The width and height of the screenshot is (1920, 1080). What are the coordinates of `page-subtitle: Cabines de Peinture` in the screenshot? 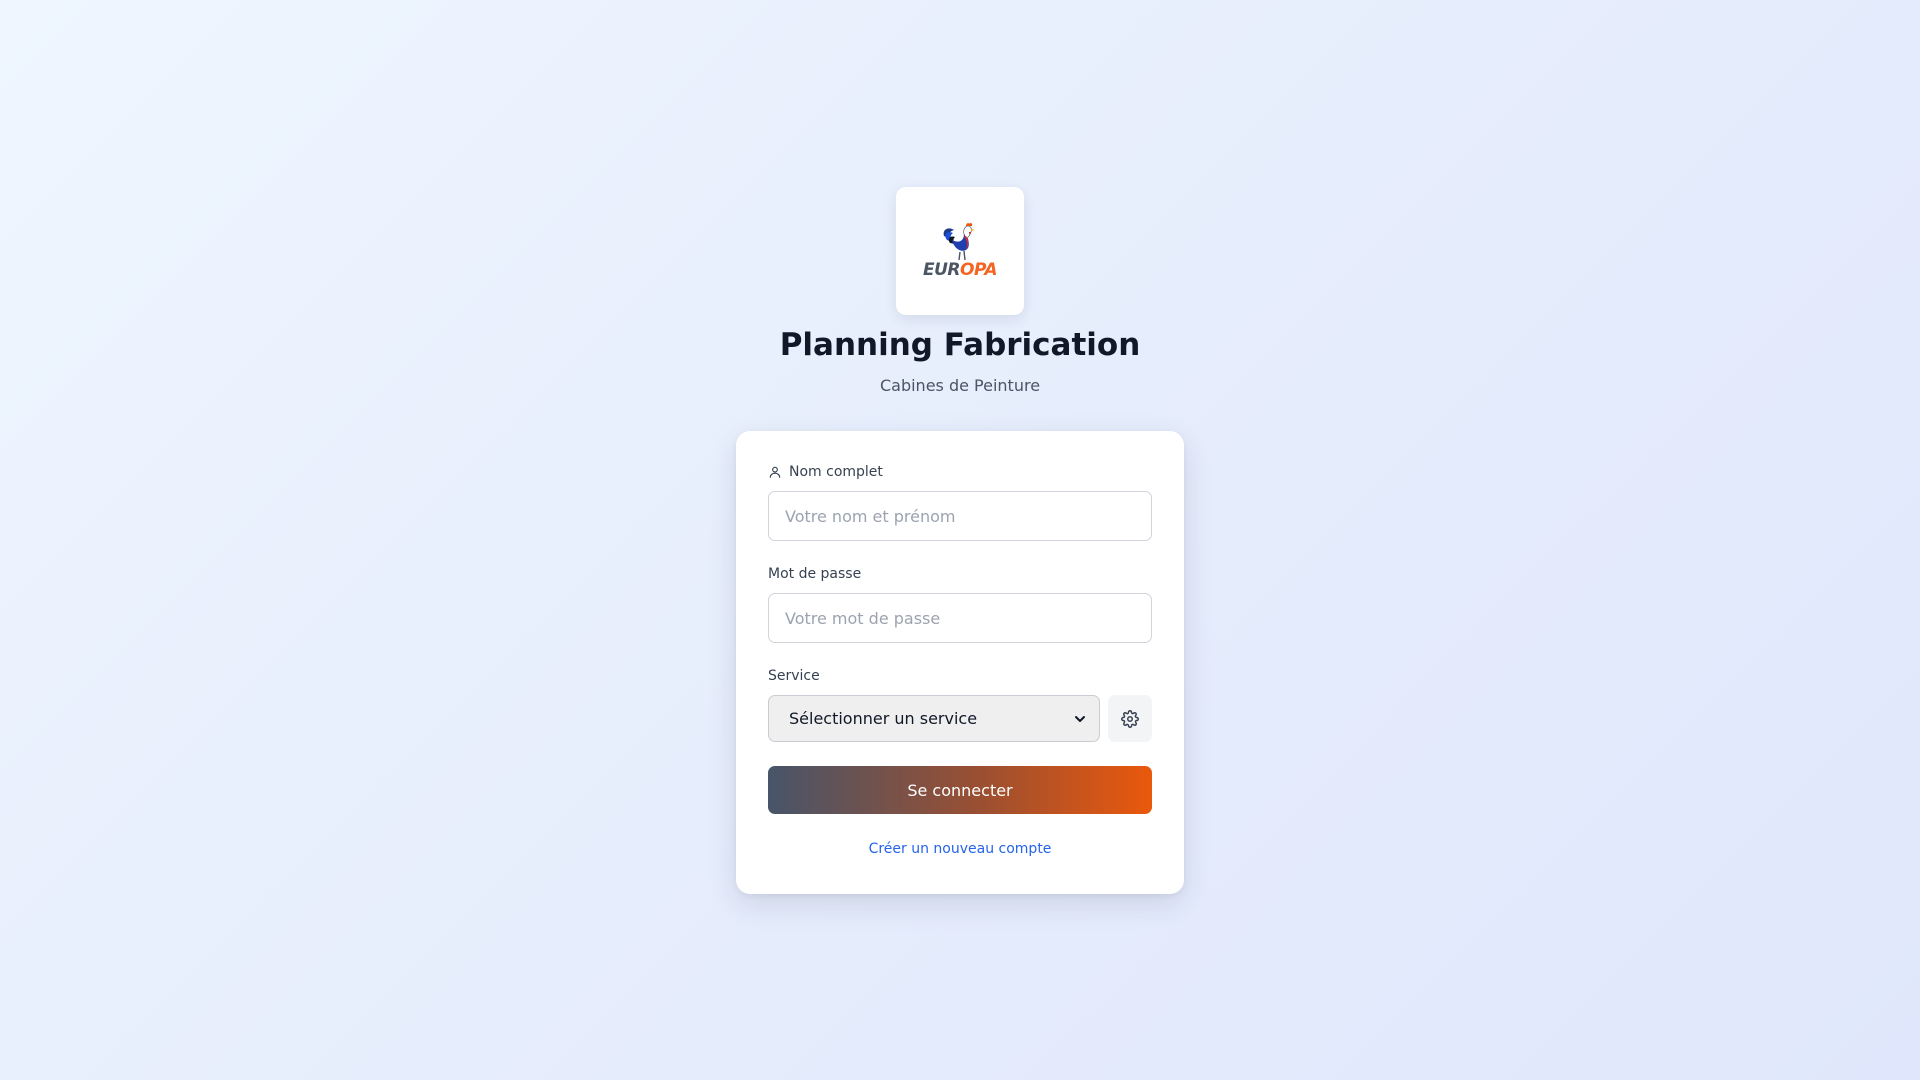 It's located at (960, 385).